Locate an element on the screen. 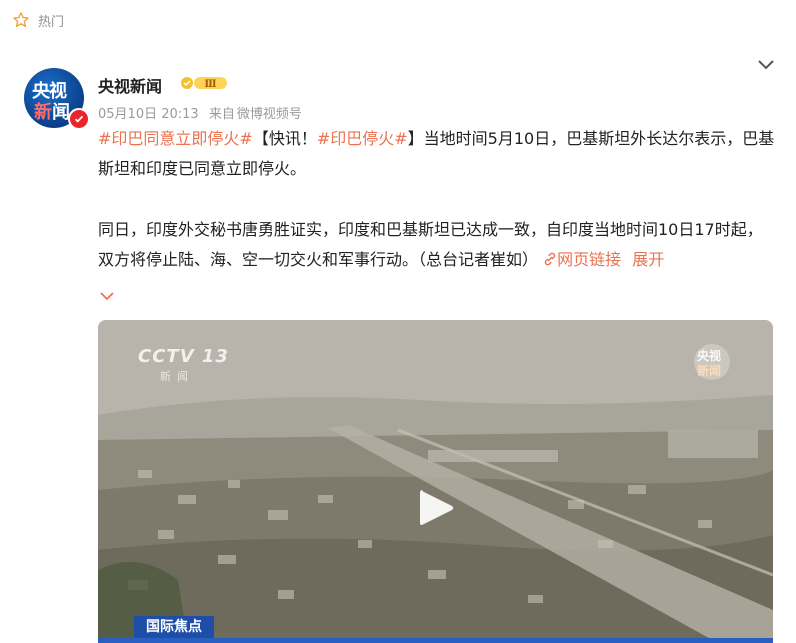 The width and height of the screenshot is (796, 643). lower-third-tag: 国际焦点 is located at coordinates (174, 627).